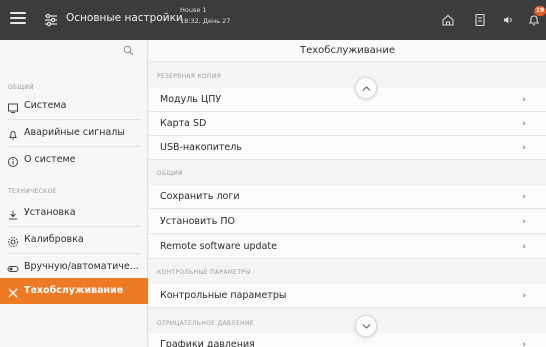  I want to click on sidebar-item-label: Техобслуживание, so click(74, 290).